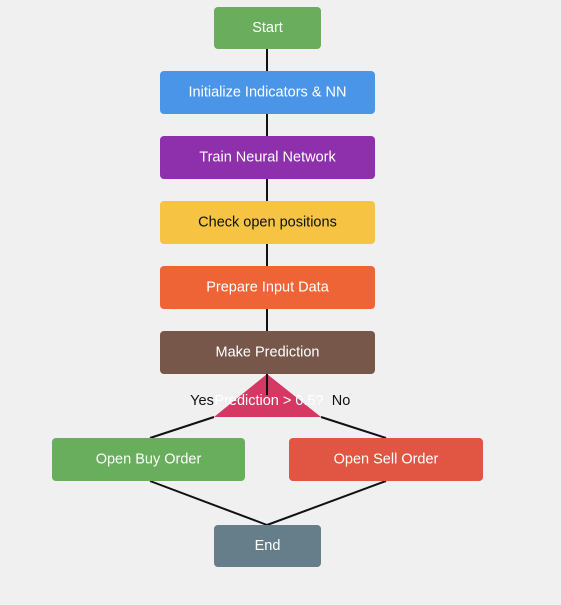 Image resolution: width=561 pixels, height=605 pixels. What do you see at coordinates (268, 401) in the screenshot?
I see `node-decision-label: Prediction > 0.5?` at bounding box center [268, 401].